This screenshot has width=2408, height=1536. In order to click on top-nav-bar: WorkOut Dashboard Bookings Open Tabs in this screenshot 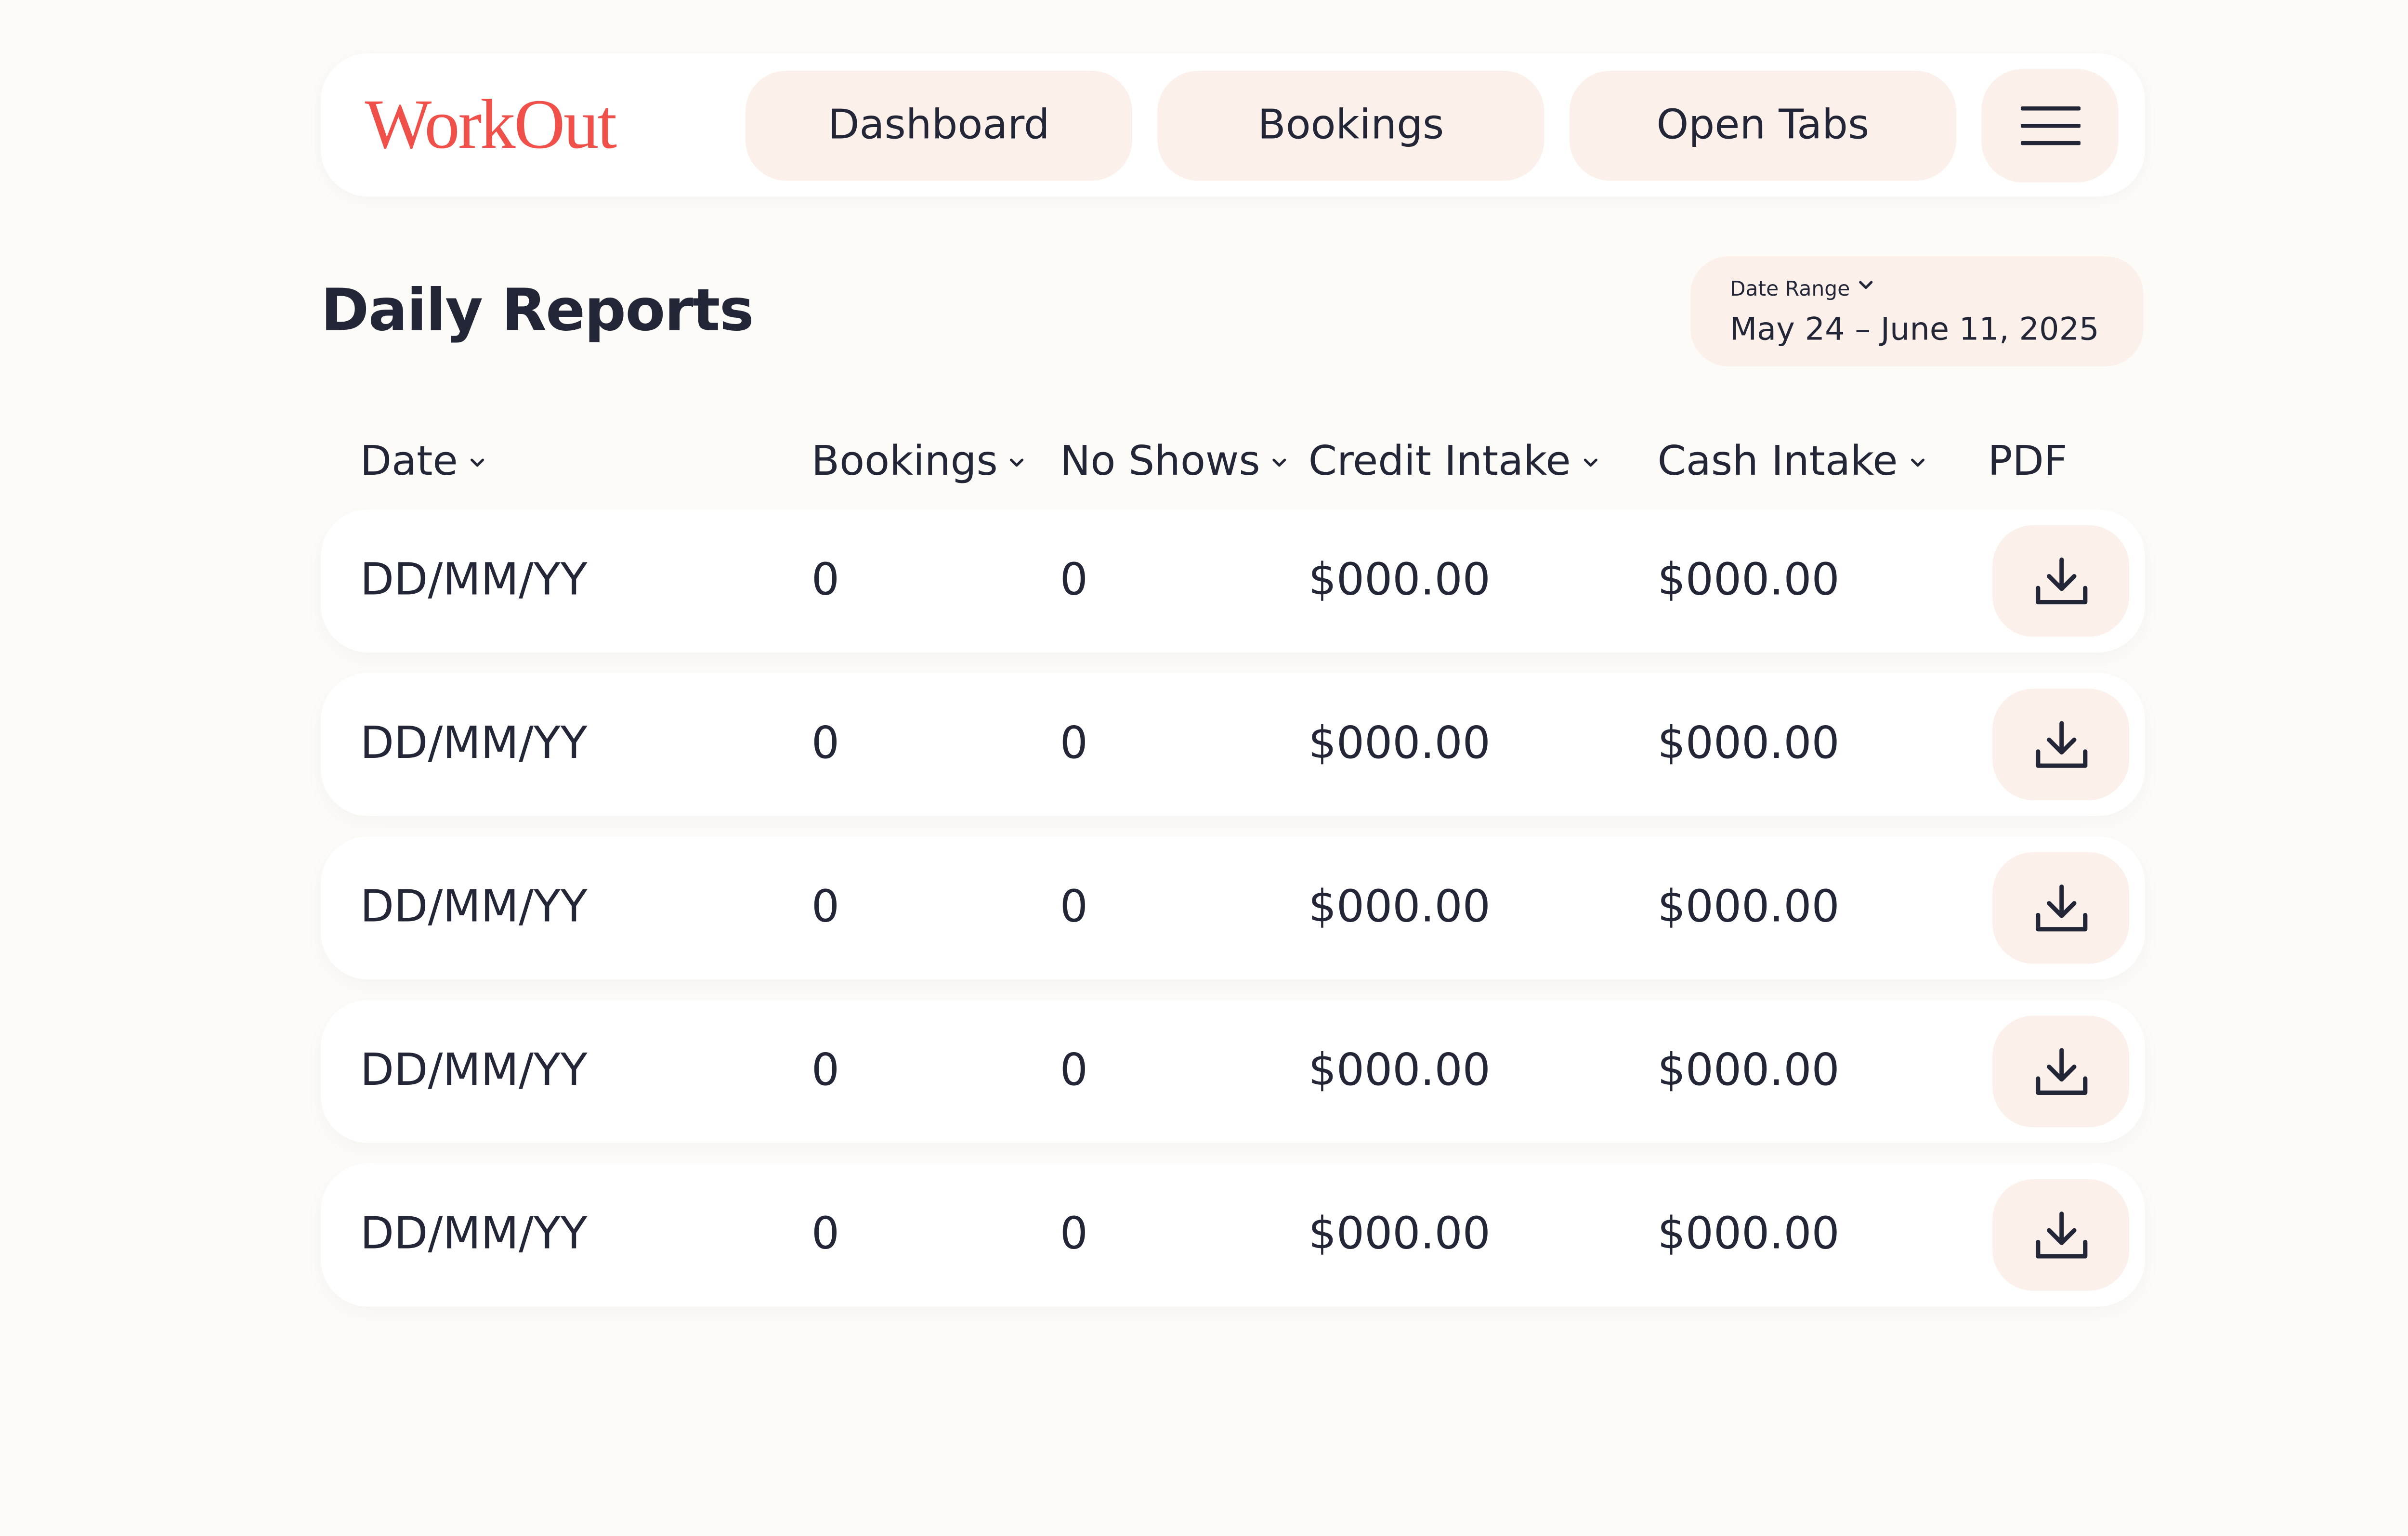, I will do `click(1233, 125)`.